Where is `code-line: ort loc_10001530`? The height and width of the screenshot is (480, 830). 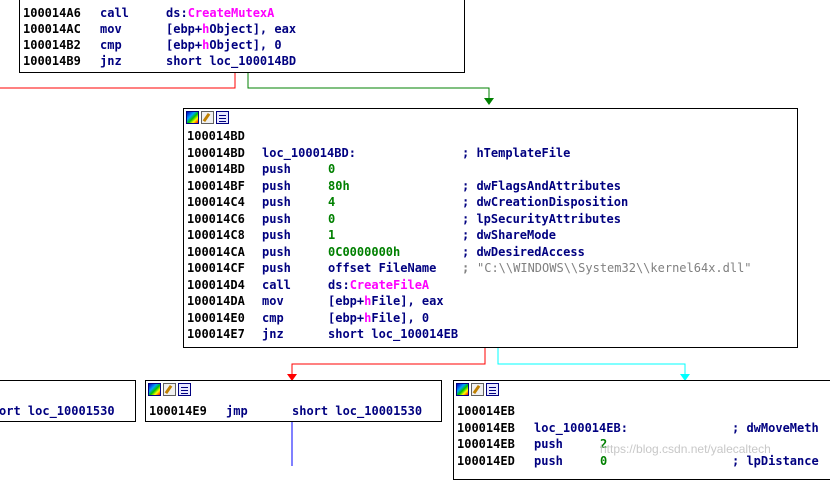 code-line: ort loc_10001530 is located at coordinates (57, 411).